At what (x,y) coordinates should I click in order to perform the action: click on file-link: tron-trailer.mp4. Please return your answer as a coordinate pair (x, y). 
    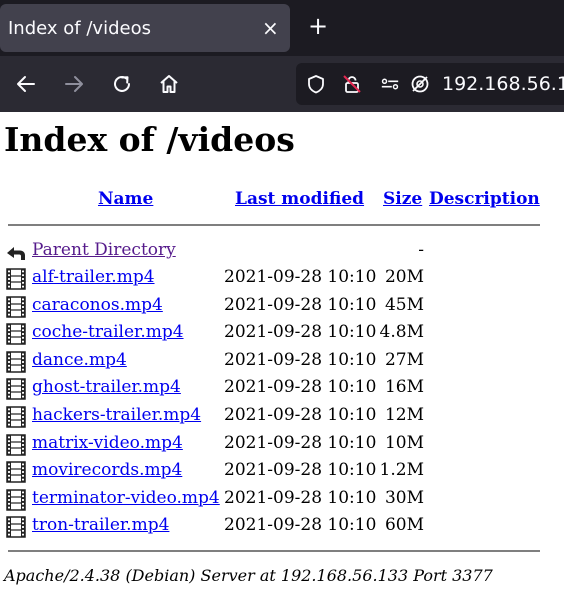
    Looking at the image, I should click on (100, 525).